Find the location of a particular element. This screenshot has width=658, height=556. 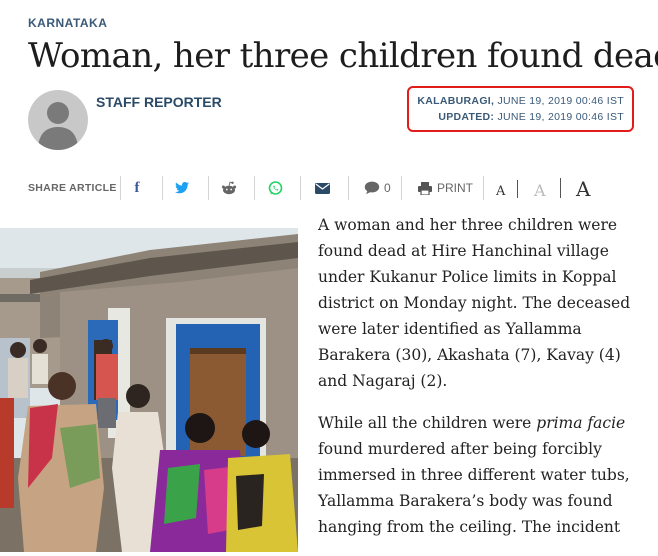

share-label: SHARE ARTICLE is located at coordinates (72, 188).